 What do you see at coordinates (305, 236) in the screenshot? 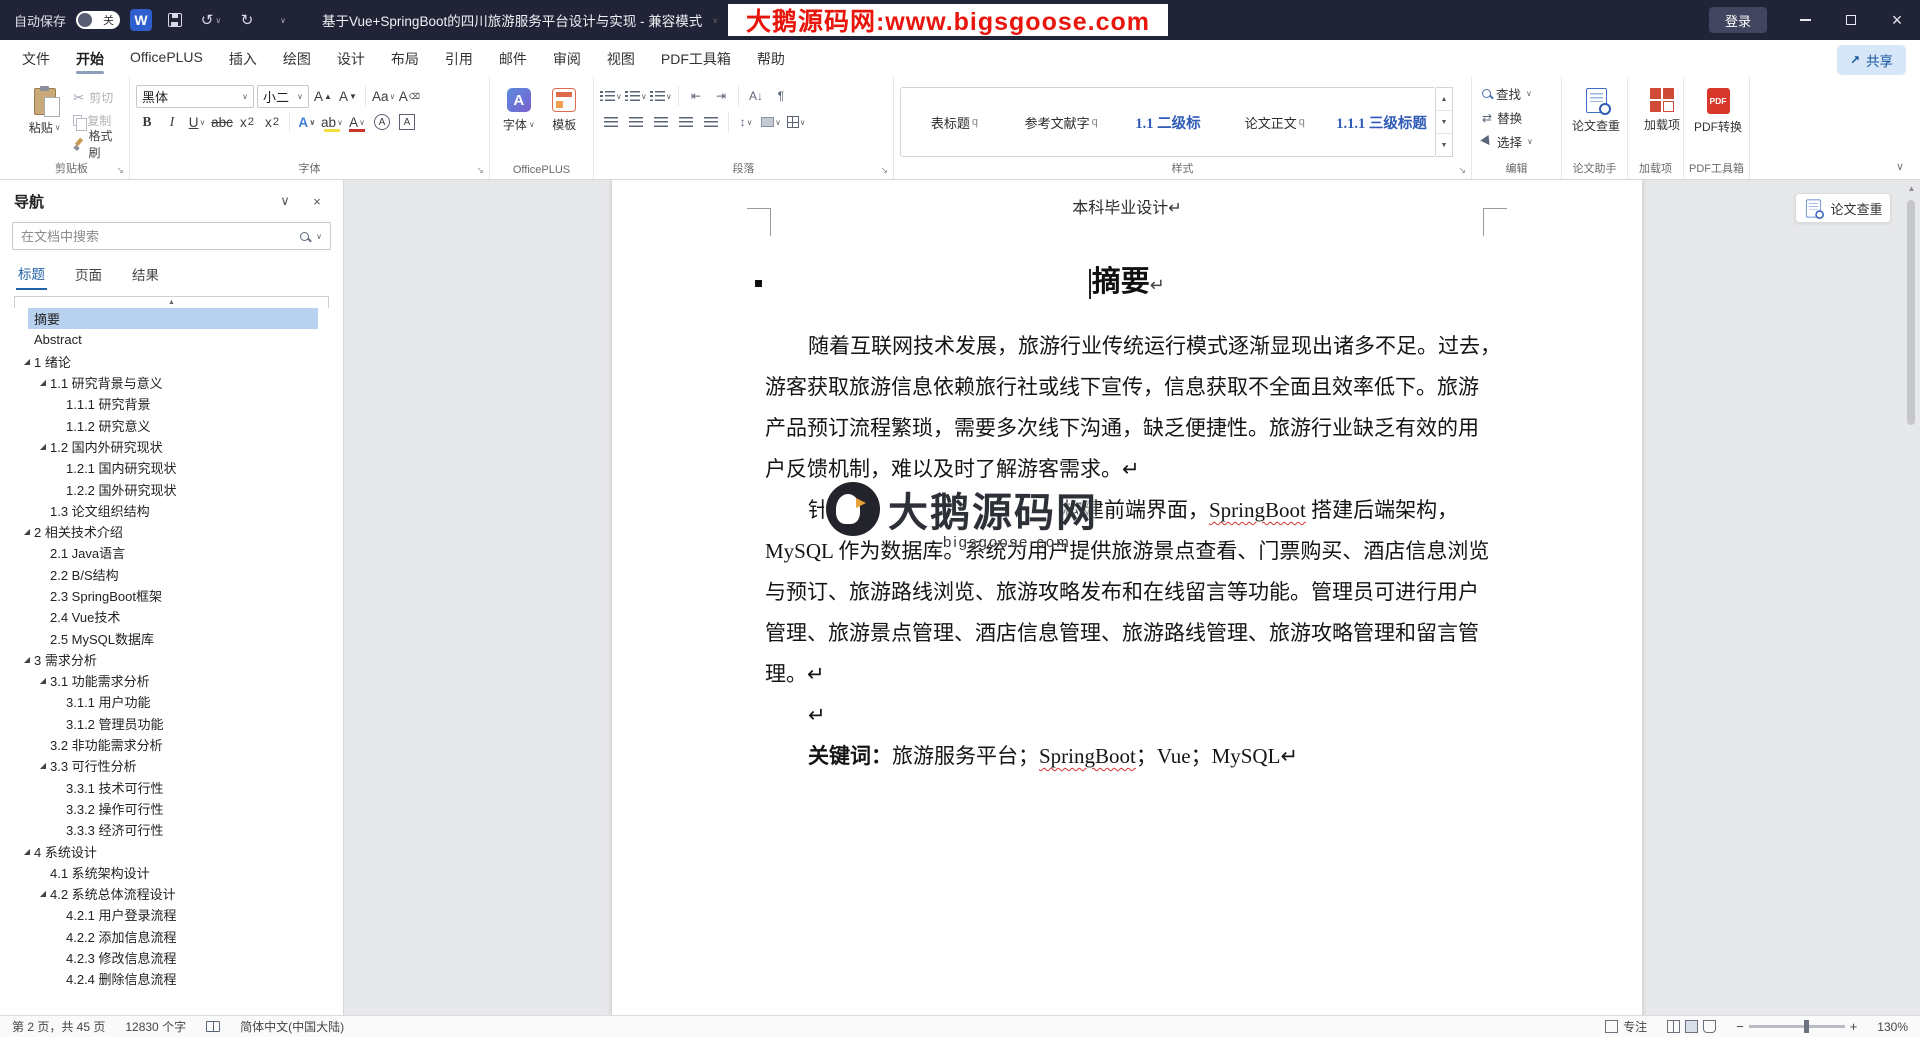
I see `search-icon` at bounding box center [305, 236].